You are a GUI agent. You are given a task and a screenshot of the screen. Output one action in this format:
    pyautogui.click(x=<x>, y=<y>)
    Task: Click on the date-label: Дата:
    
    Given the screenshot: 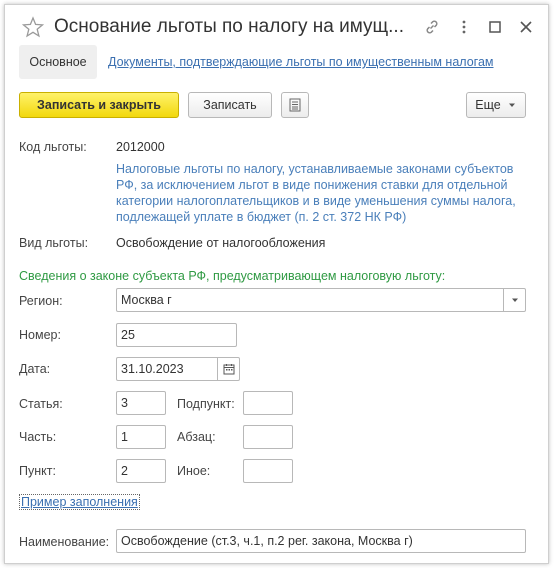 What is the action you would take?
    pyautogui.click(x=35, y=369)
    